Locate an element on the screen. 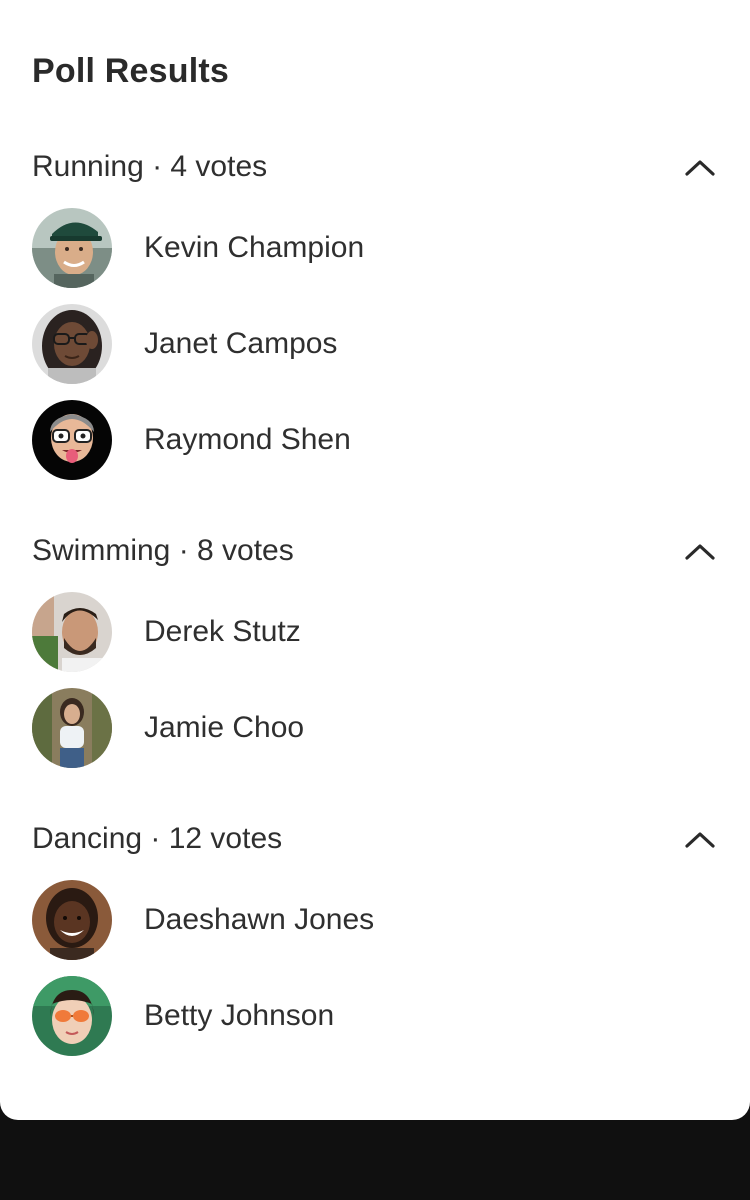 This screenshot has height=1200, width=750. page-title: Poll Results is located at coordinates (131, 71).